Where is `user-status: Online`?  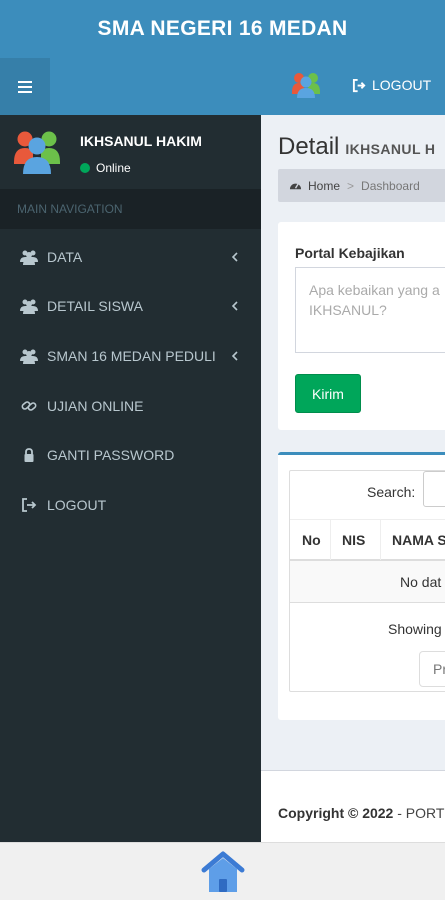
user-status: Online is located at coordinates (105, 168).